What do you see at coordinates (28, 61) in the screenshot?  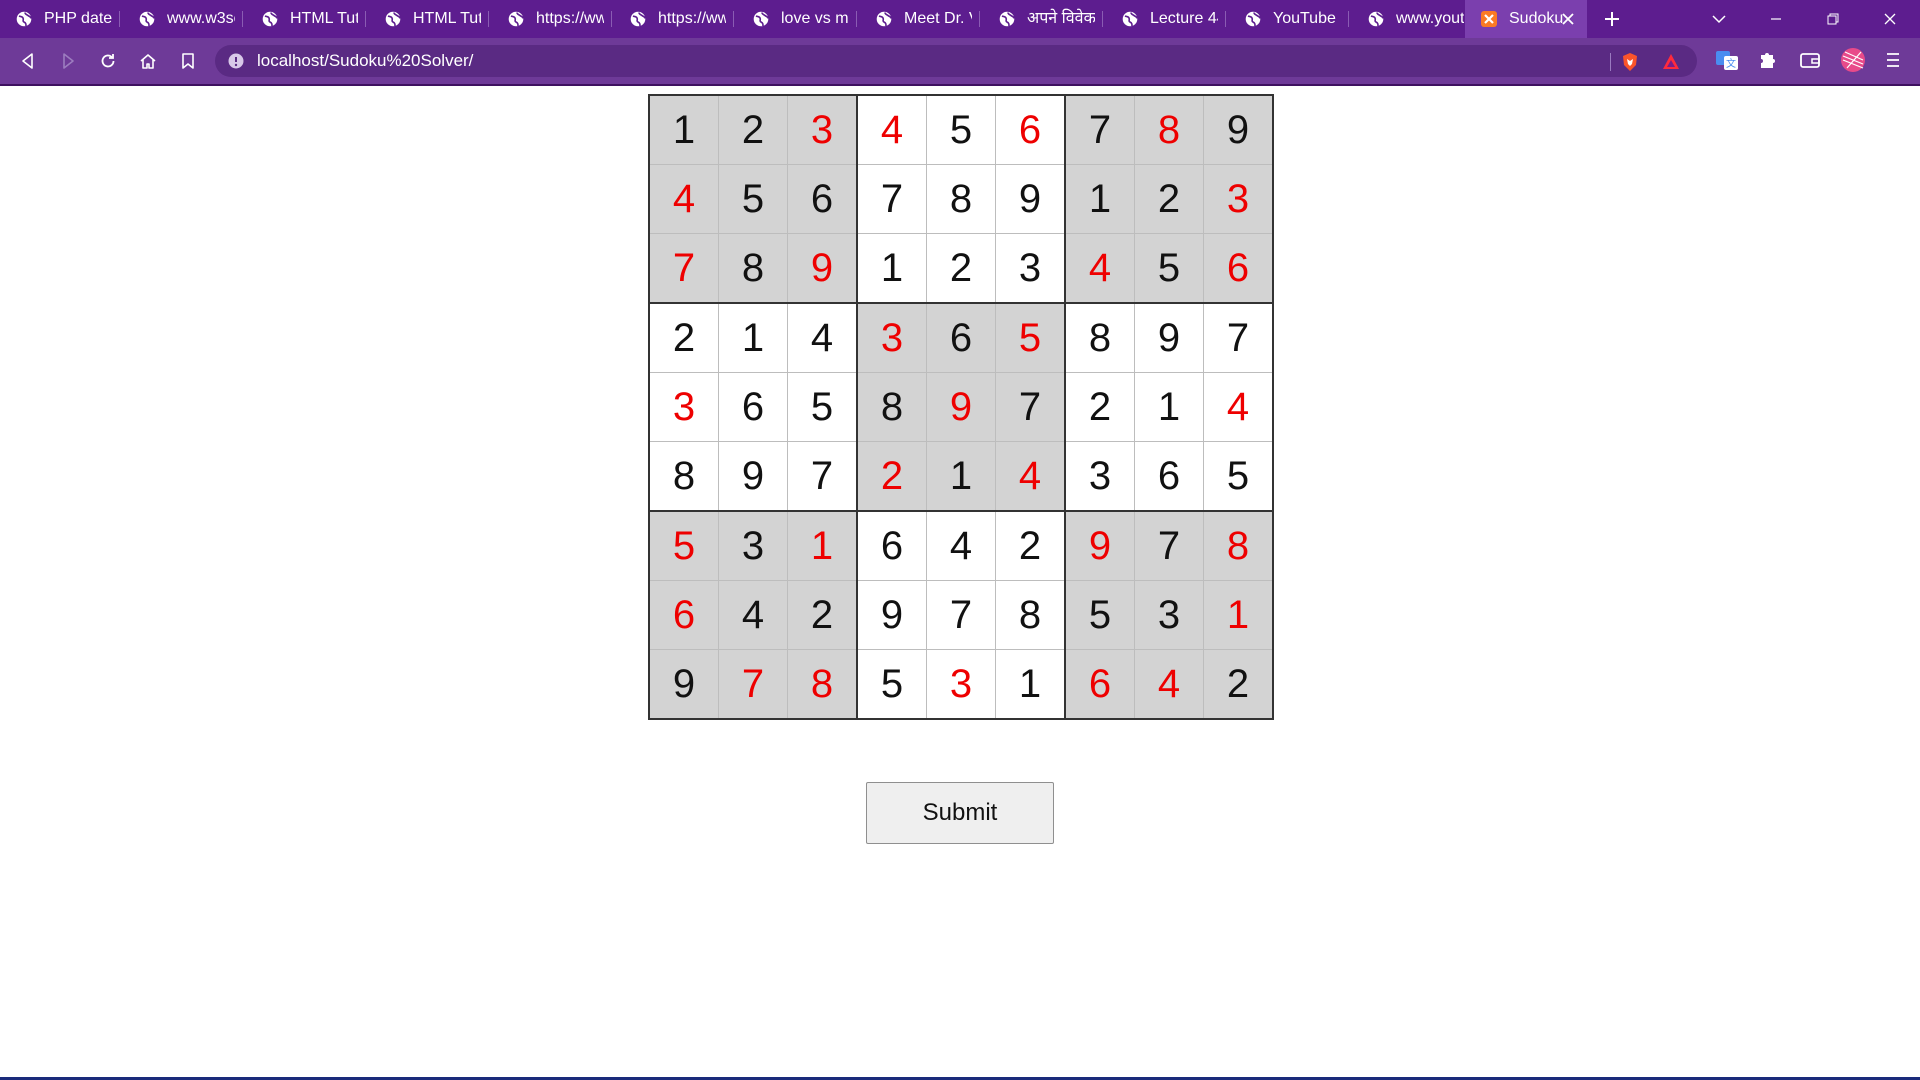 I see `back-button` at bounding box center [28, 61].